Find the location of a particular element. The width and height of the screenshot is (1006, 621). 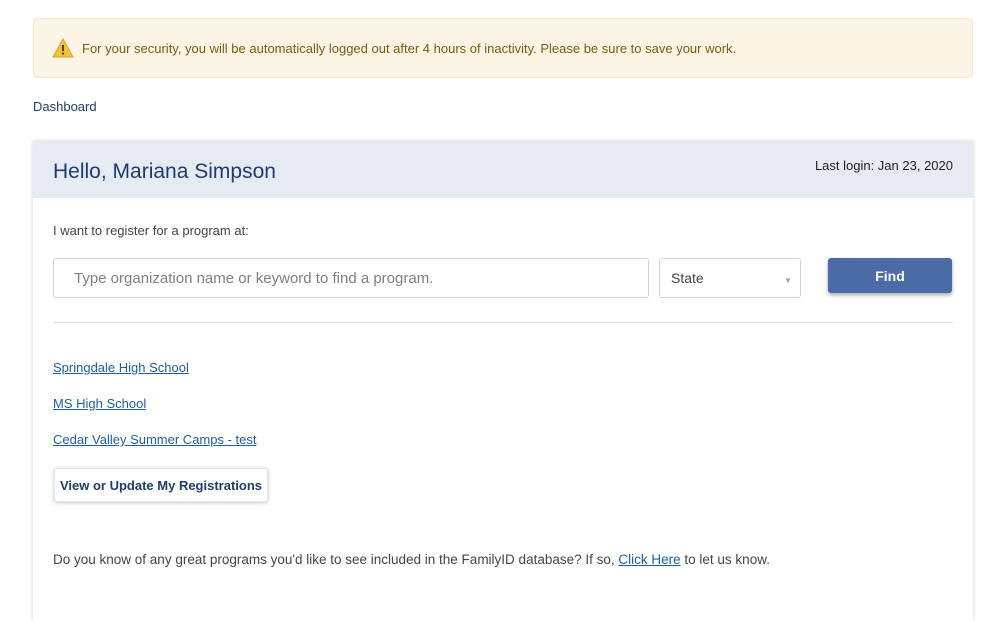

find-button: Find is located at coordinates (890, 275).